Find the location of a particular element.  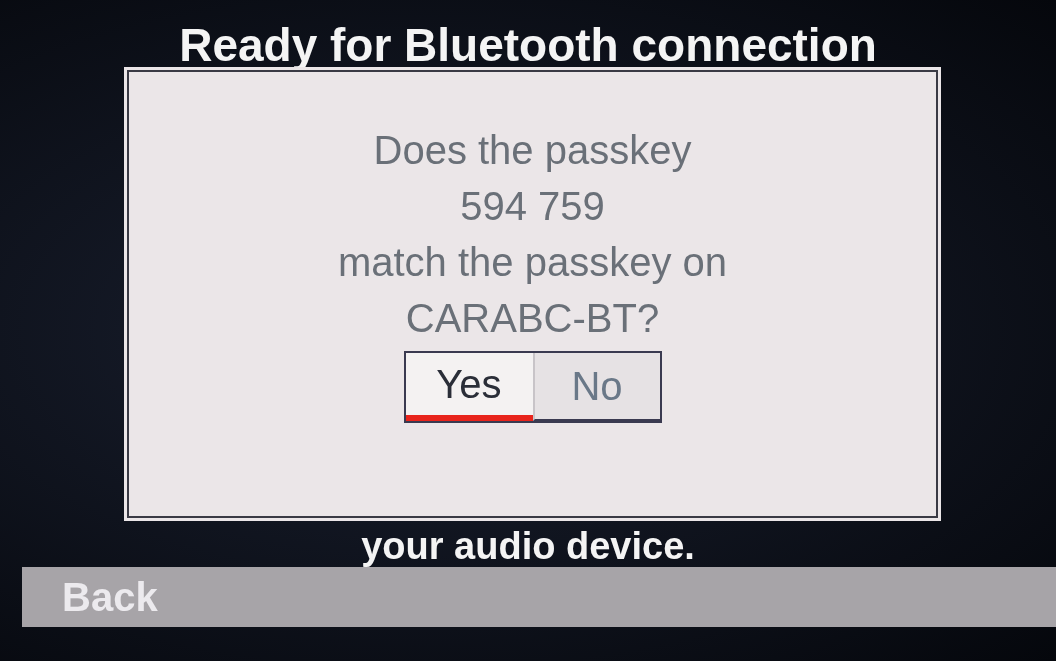

dialog-text: CARABC-BT? is located at coordinates (532, 318).